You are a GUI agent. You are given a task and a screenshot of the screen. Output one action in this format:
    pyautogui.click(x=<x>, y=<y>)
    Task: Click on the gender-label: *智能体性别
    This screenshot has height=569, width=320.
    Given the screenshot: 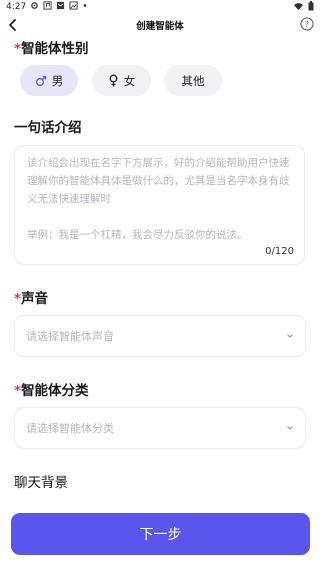 What is the action you would take?
    pyautogui.click(x=51, y=47)
    